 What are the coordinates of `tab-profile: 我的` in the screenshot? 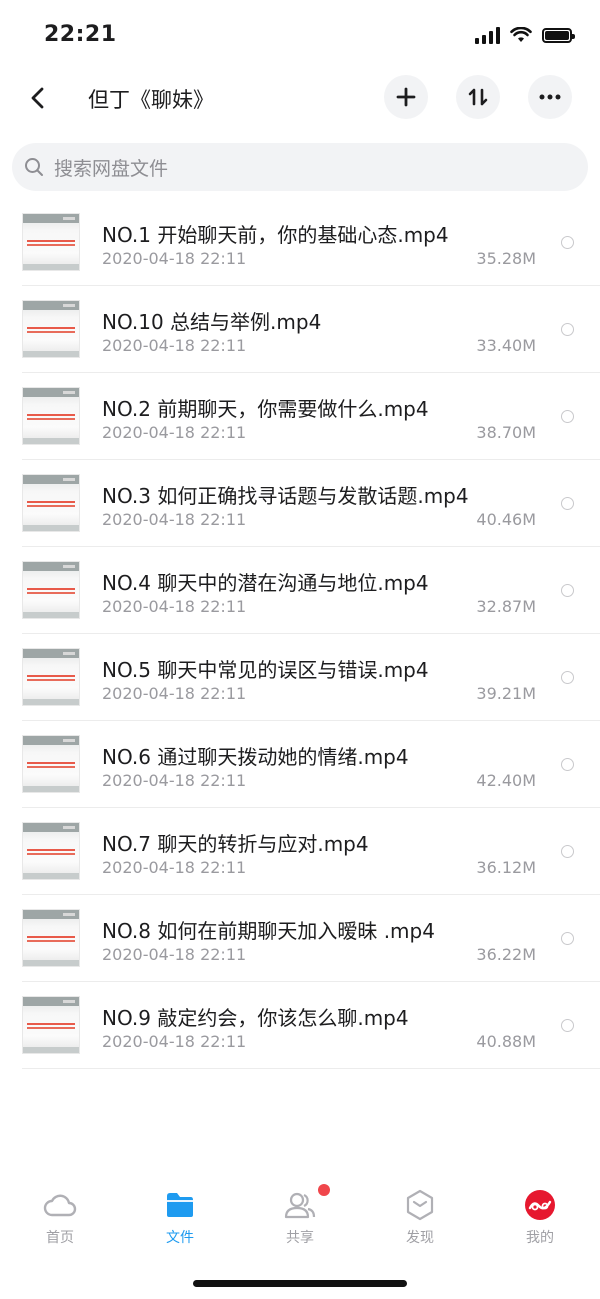 It's located at (540, 1216).